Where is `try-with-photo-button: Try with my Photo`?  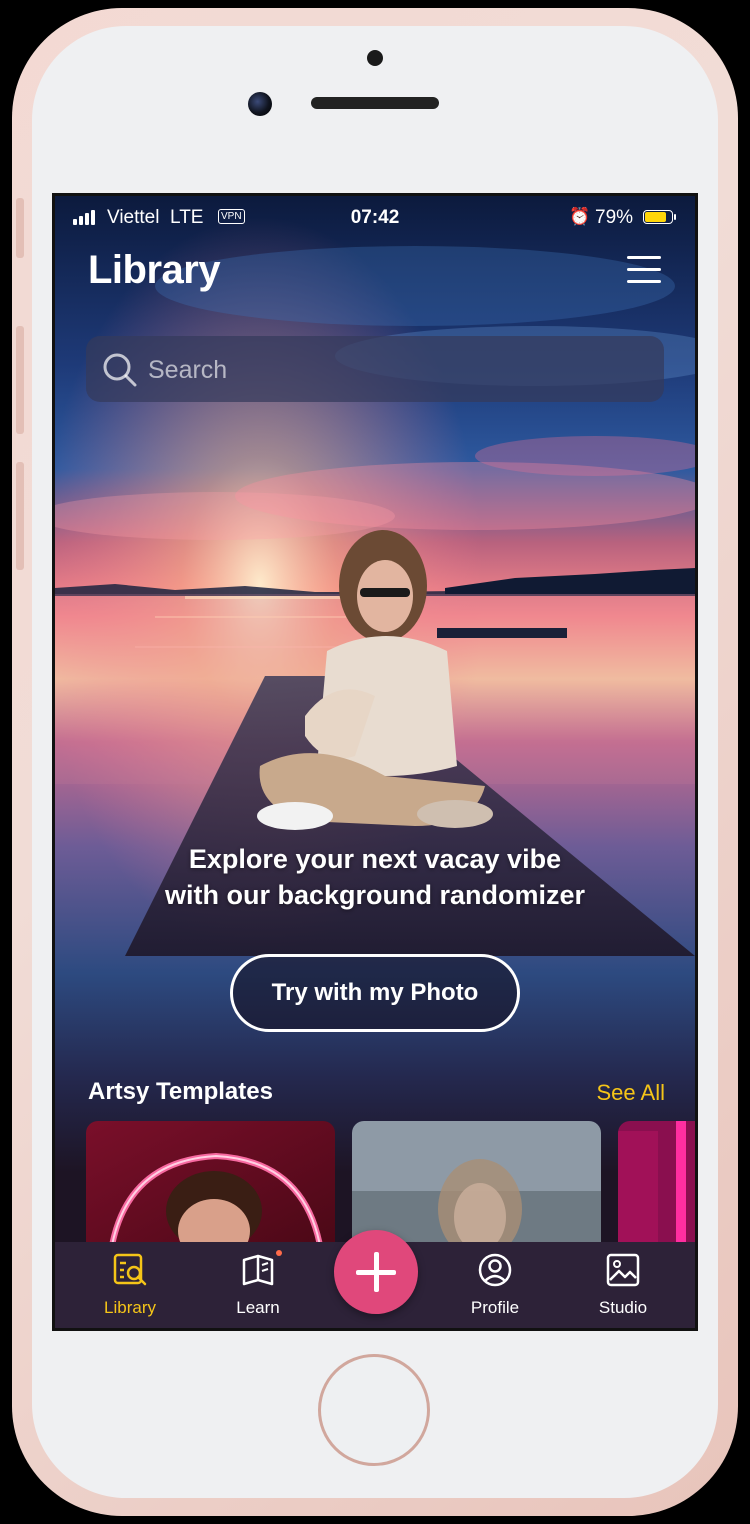
try-with-photo-button: Try with my Photo is located at coordinates (375, 993).